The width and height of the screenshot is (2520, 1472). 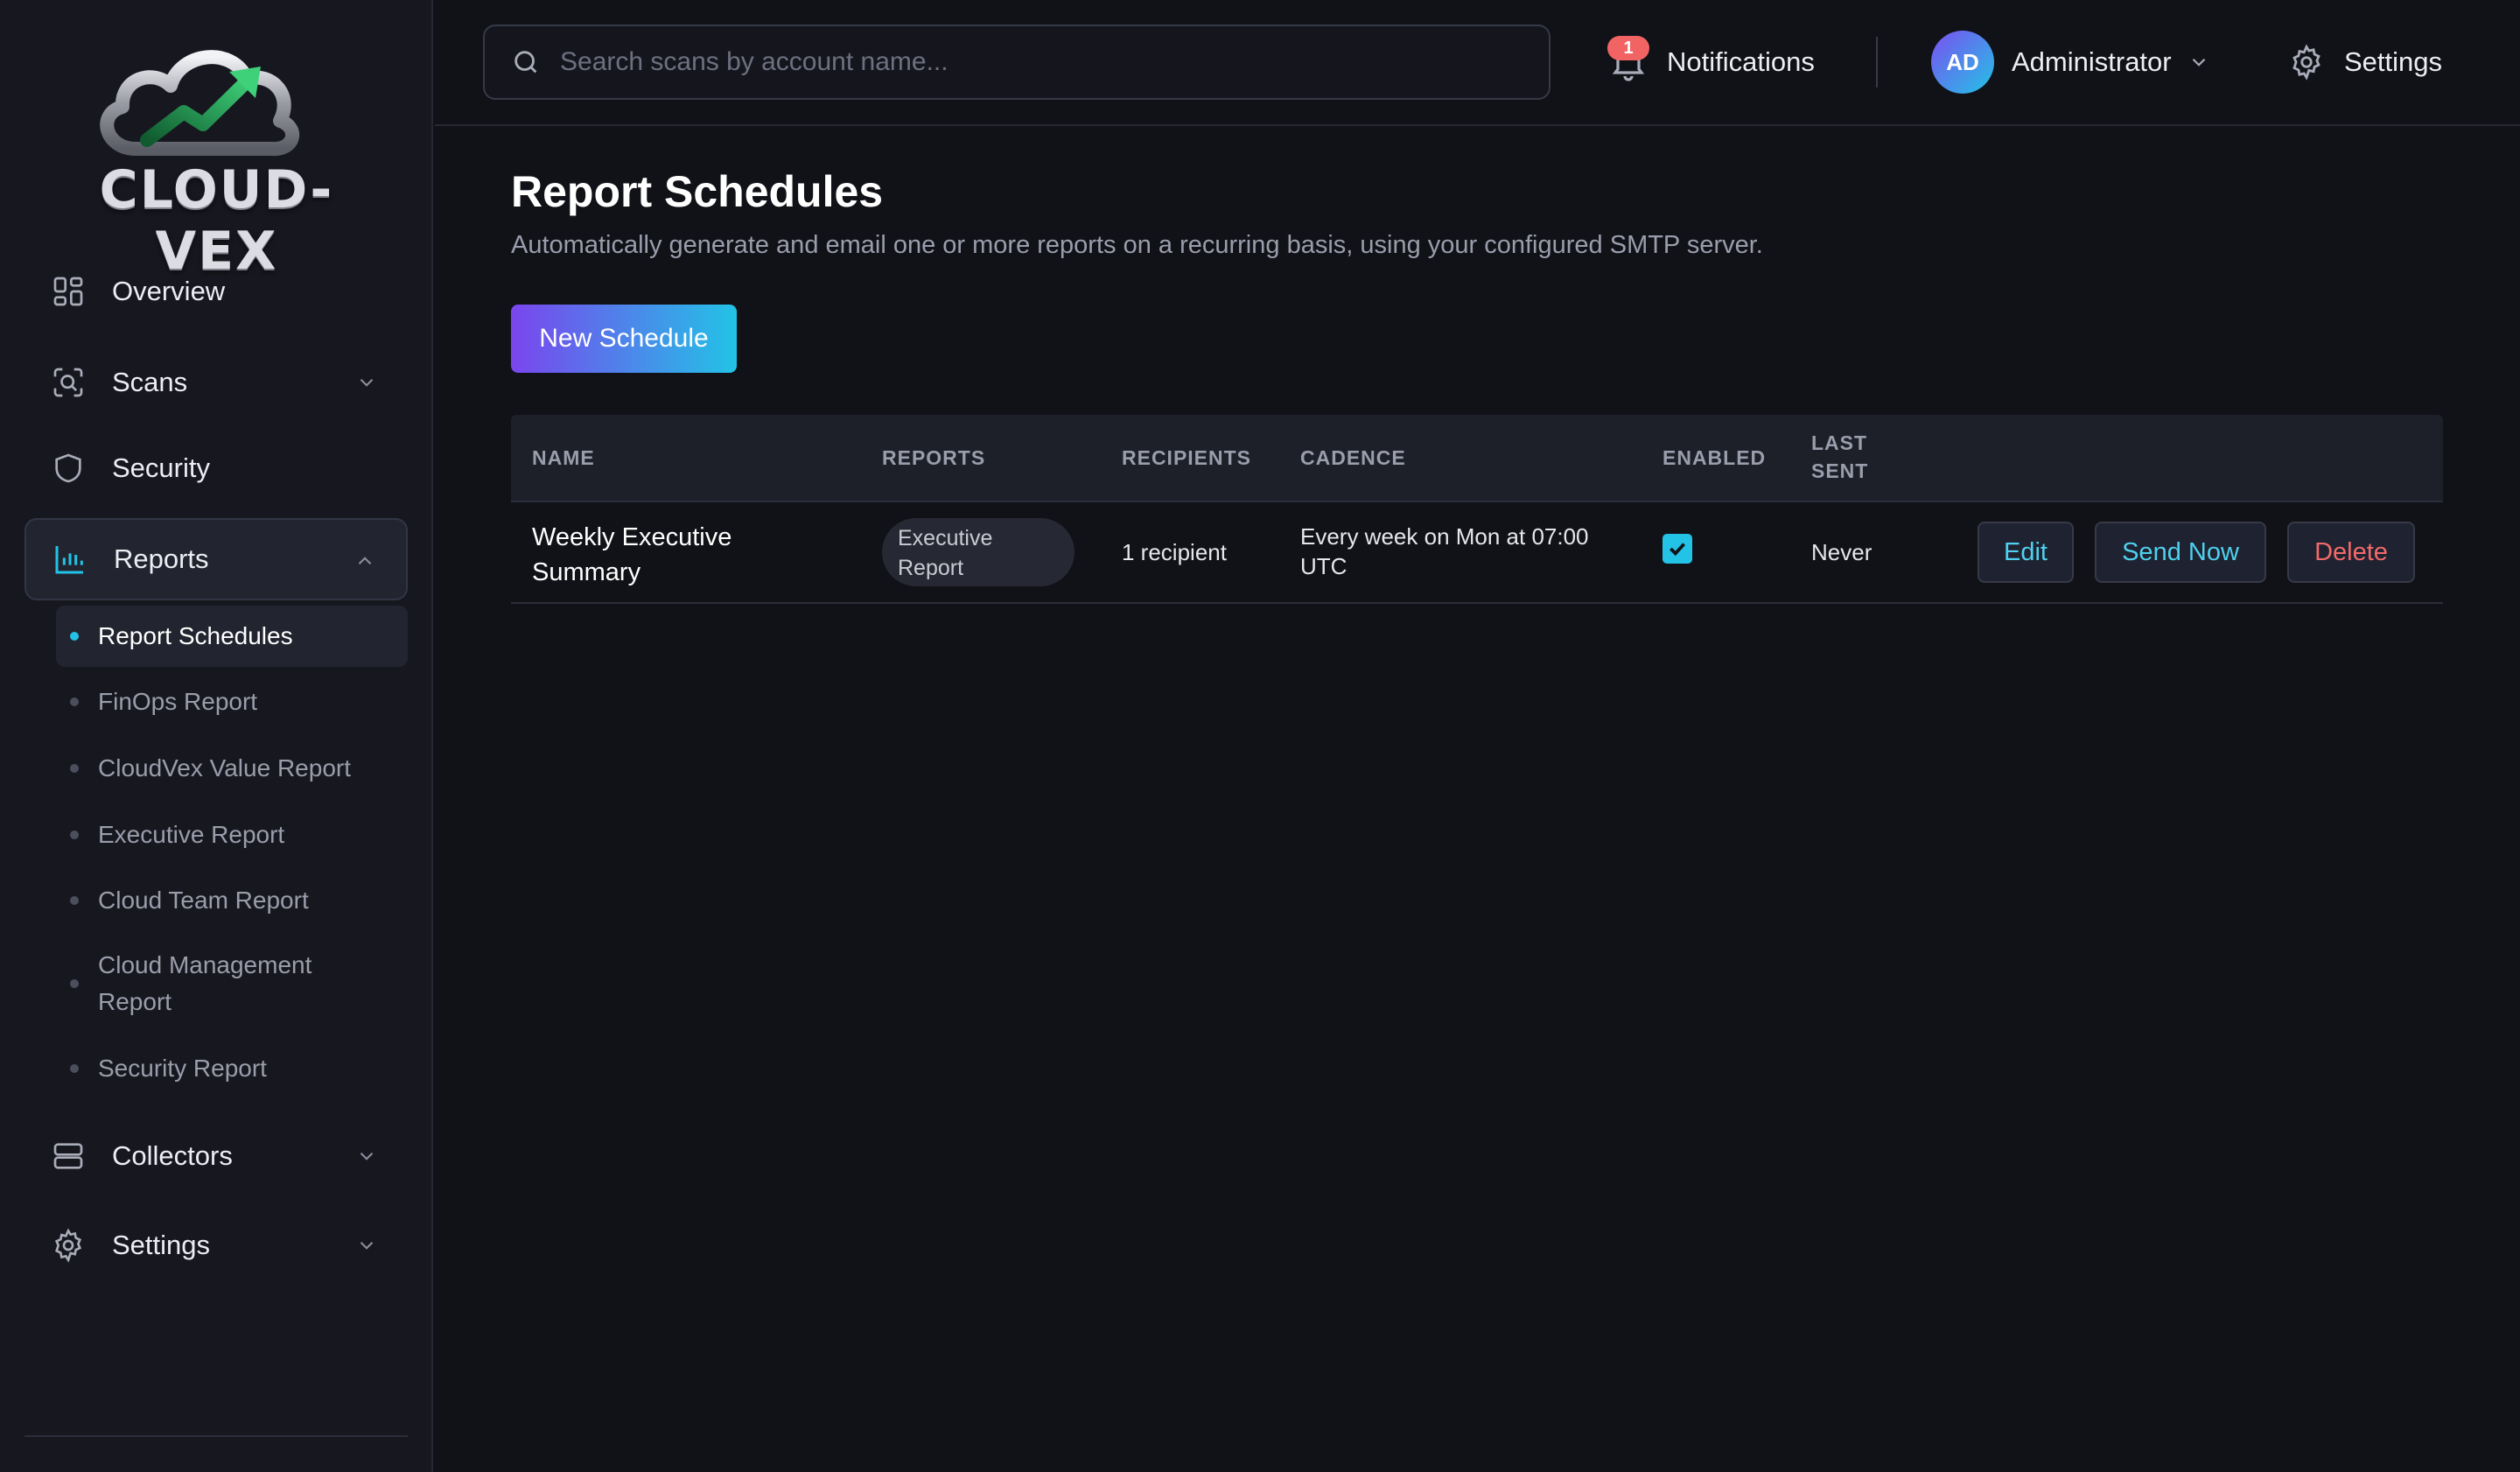 I want to click on sidebar-subitem-cloudvex-value-report: CloudVex Value Report, so click(x=232, y=769).